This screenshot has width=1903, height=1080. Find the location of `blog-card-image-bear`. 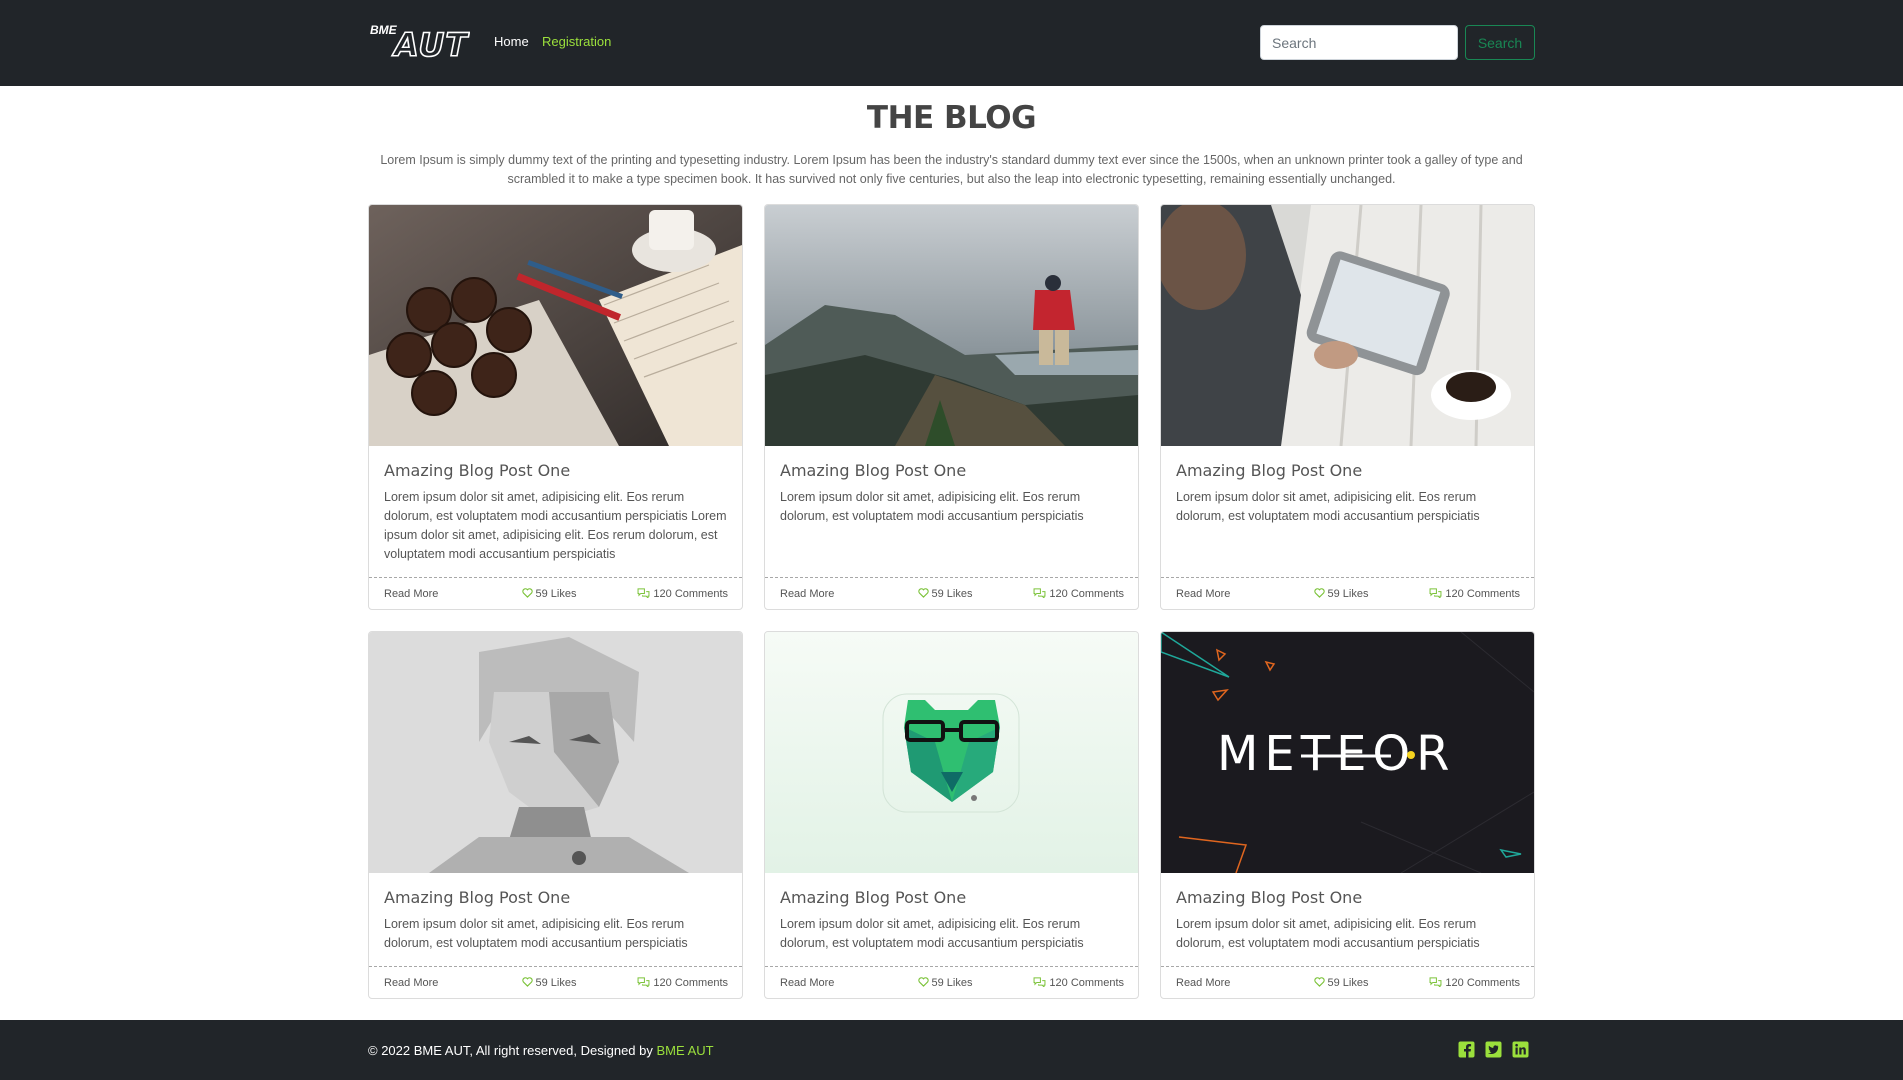

blog-card-image-bear is located at coordinates (951, 752).